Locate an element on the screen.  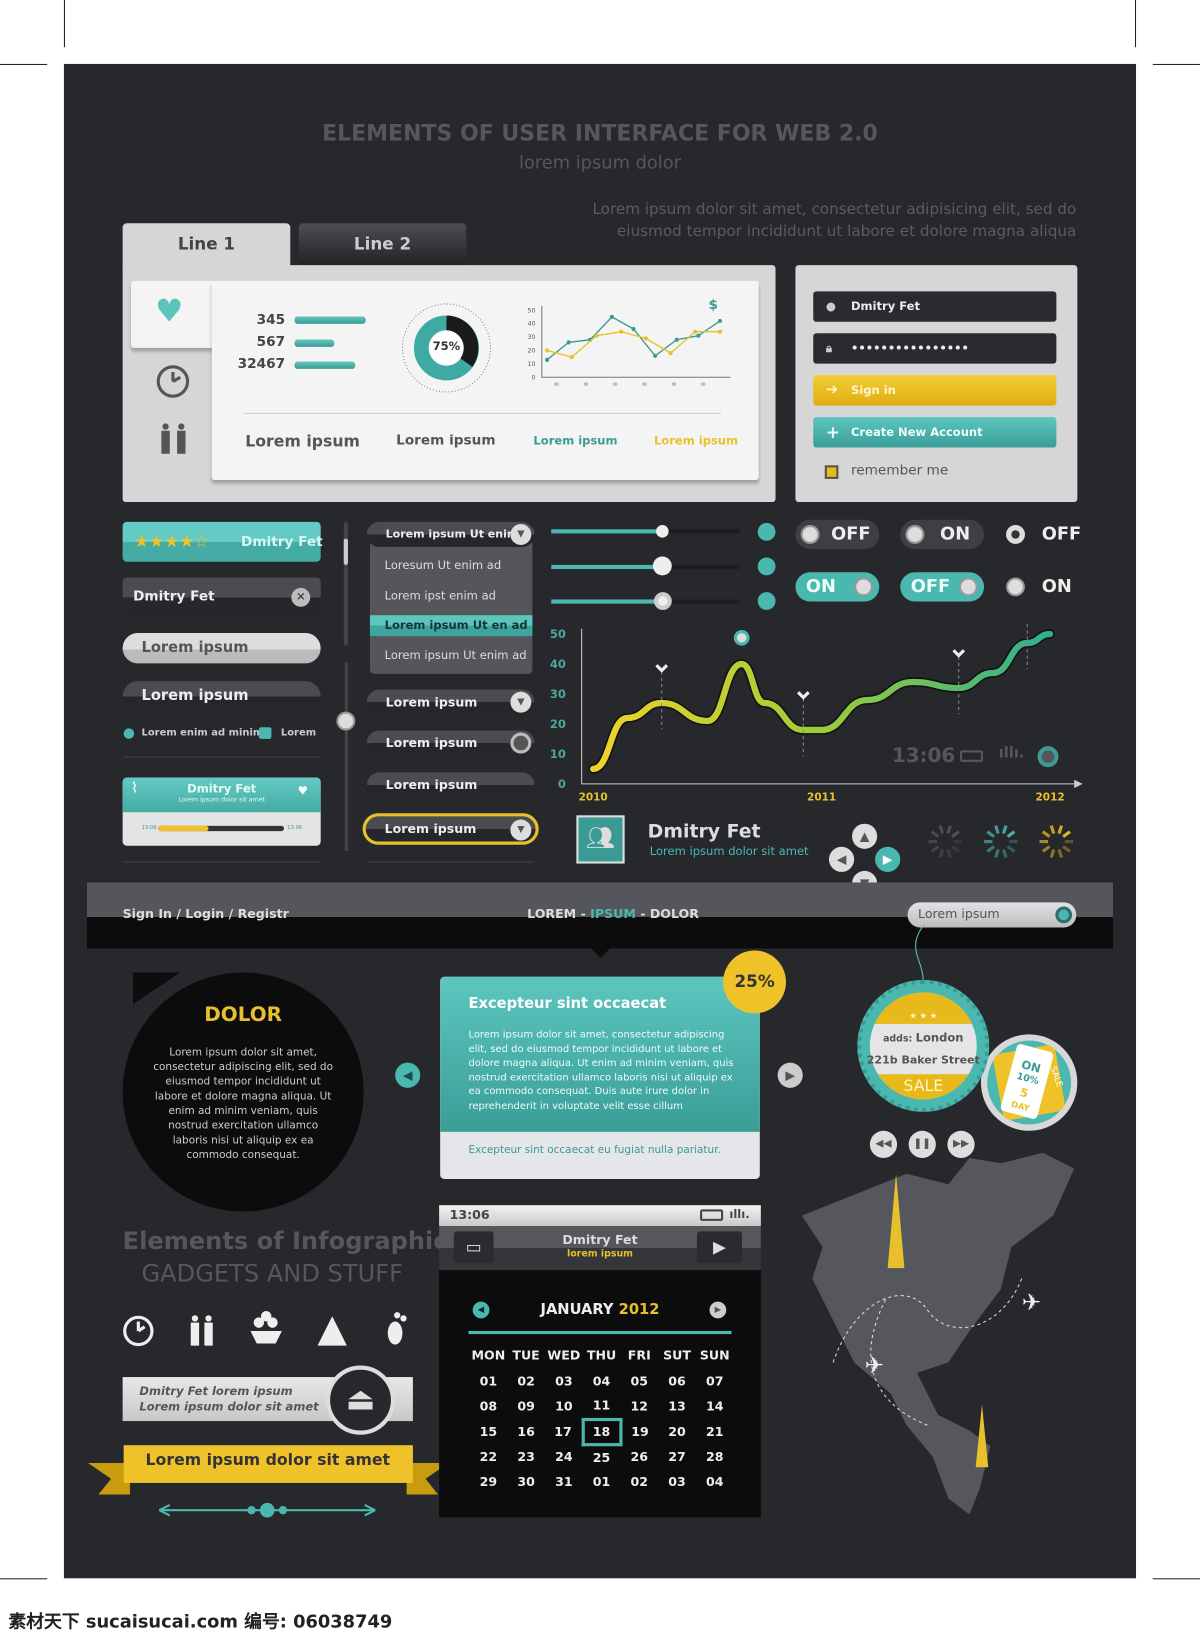
chevron-right-icon is located at coordinates (766, 601).